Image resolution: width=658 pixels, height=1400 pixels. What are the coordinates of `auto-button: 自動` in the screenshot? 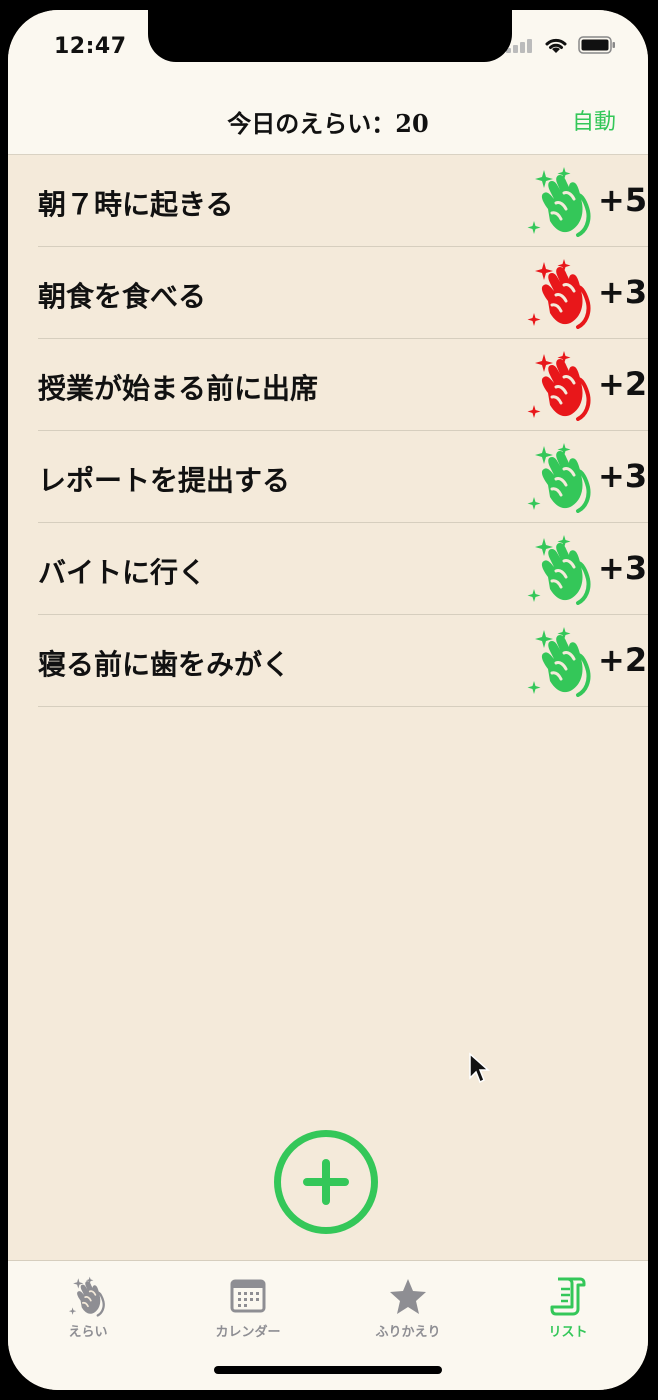 It's located at (594, 120).